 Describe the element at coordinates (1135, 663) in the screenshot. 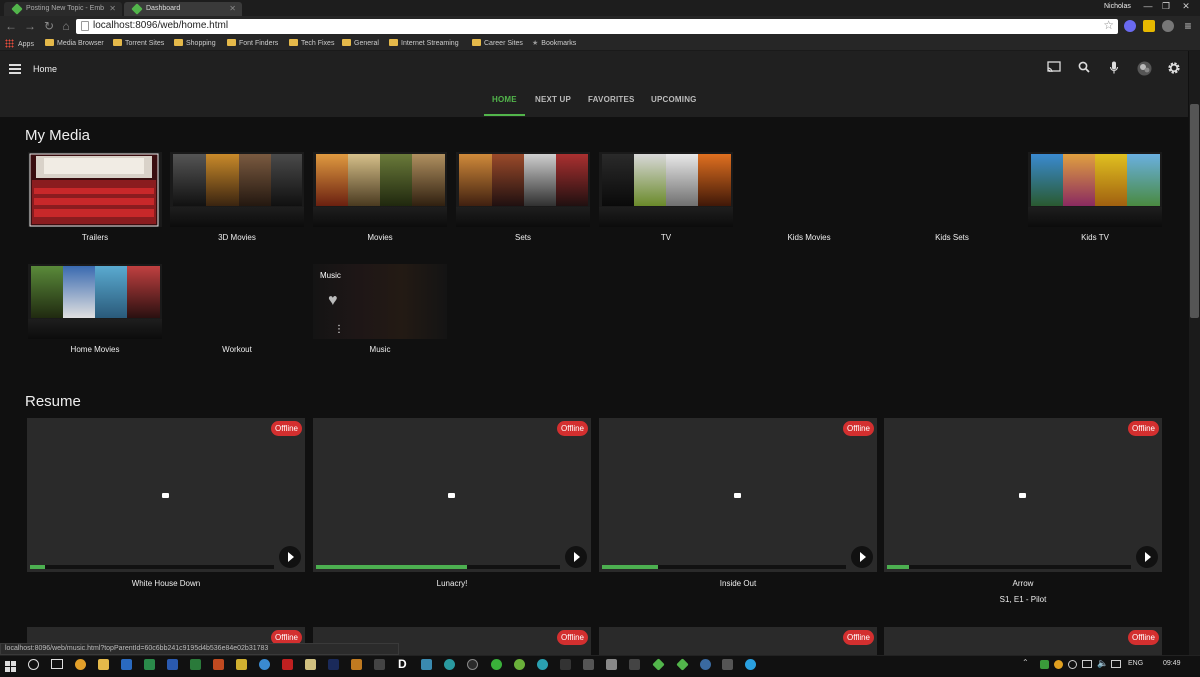

I see `language-indicator: ENG` at that location.